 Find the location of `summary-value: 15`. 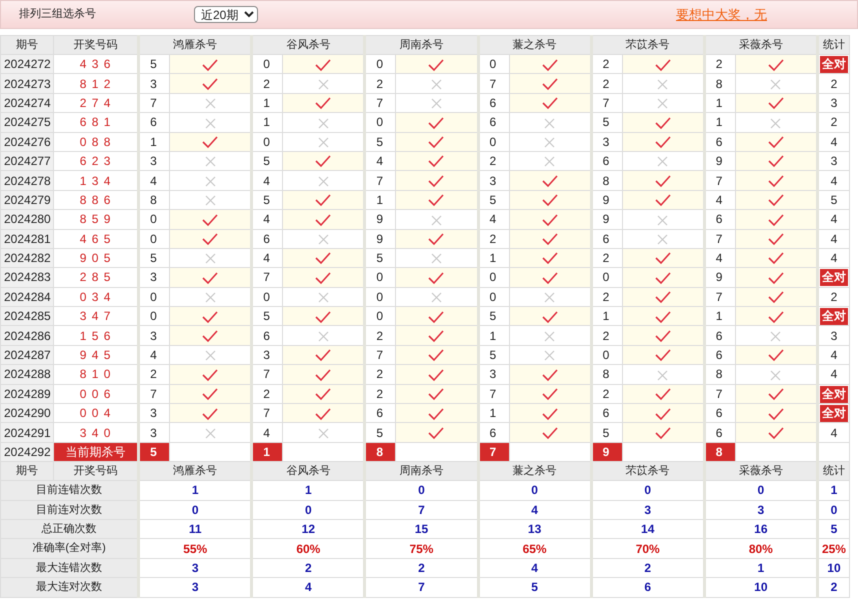

summary-value: 15 is located at coordinates (421, 529).